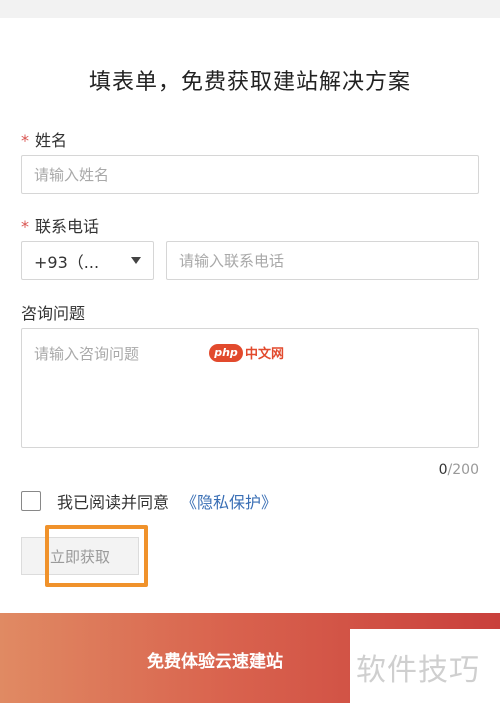  What do you see at coordinates (51, 140) in the screenshot?
I see `name-label-text: 姓名` at bounding box center [51, 140].